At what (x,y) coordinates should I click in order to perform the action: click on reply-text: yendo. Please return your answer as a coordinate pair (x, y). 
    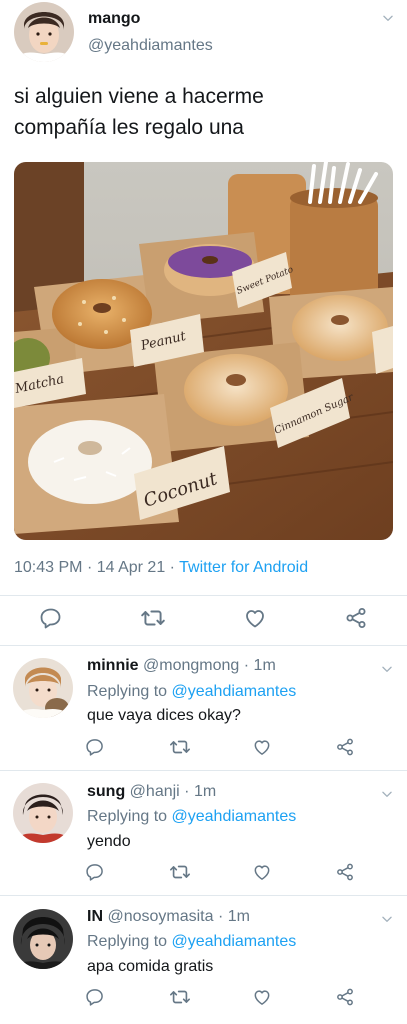
    Looking at the image, I should click on (109, 841).